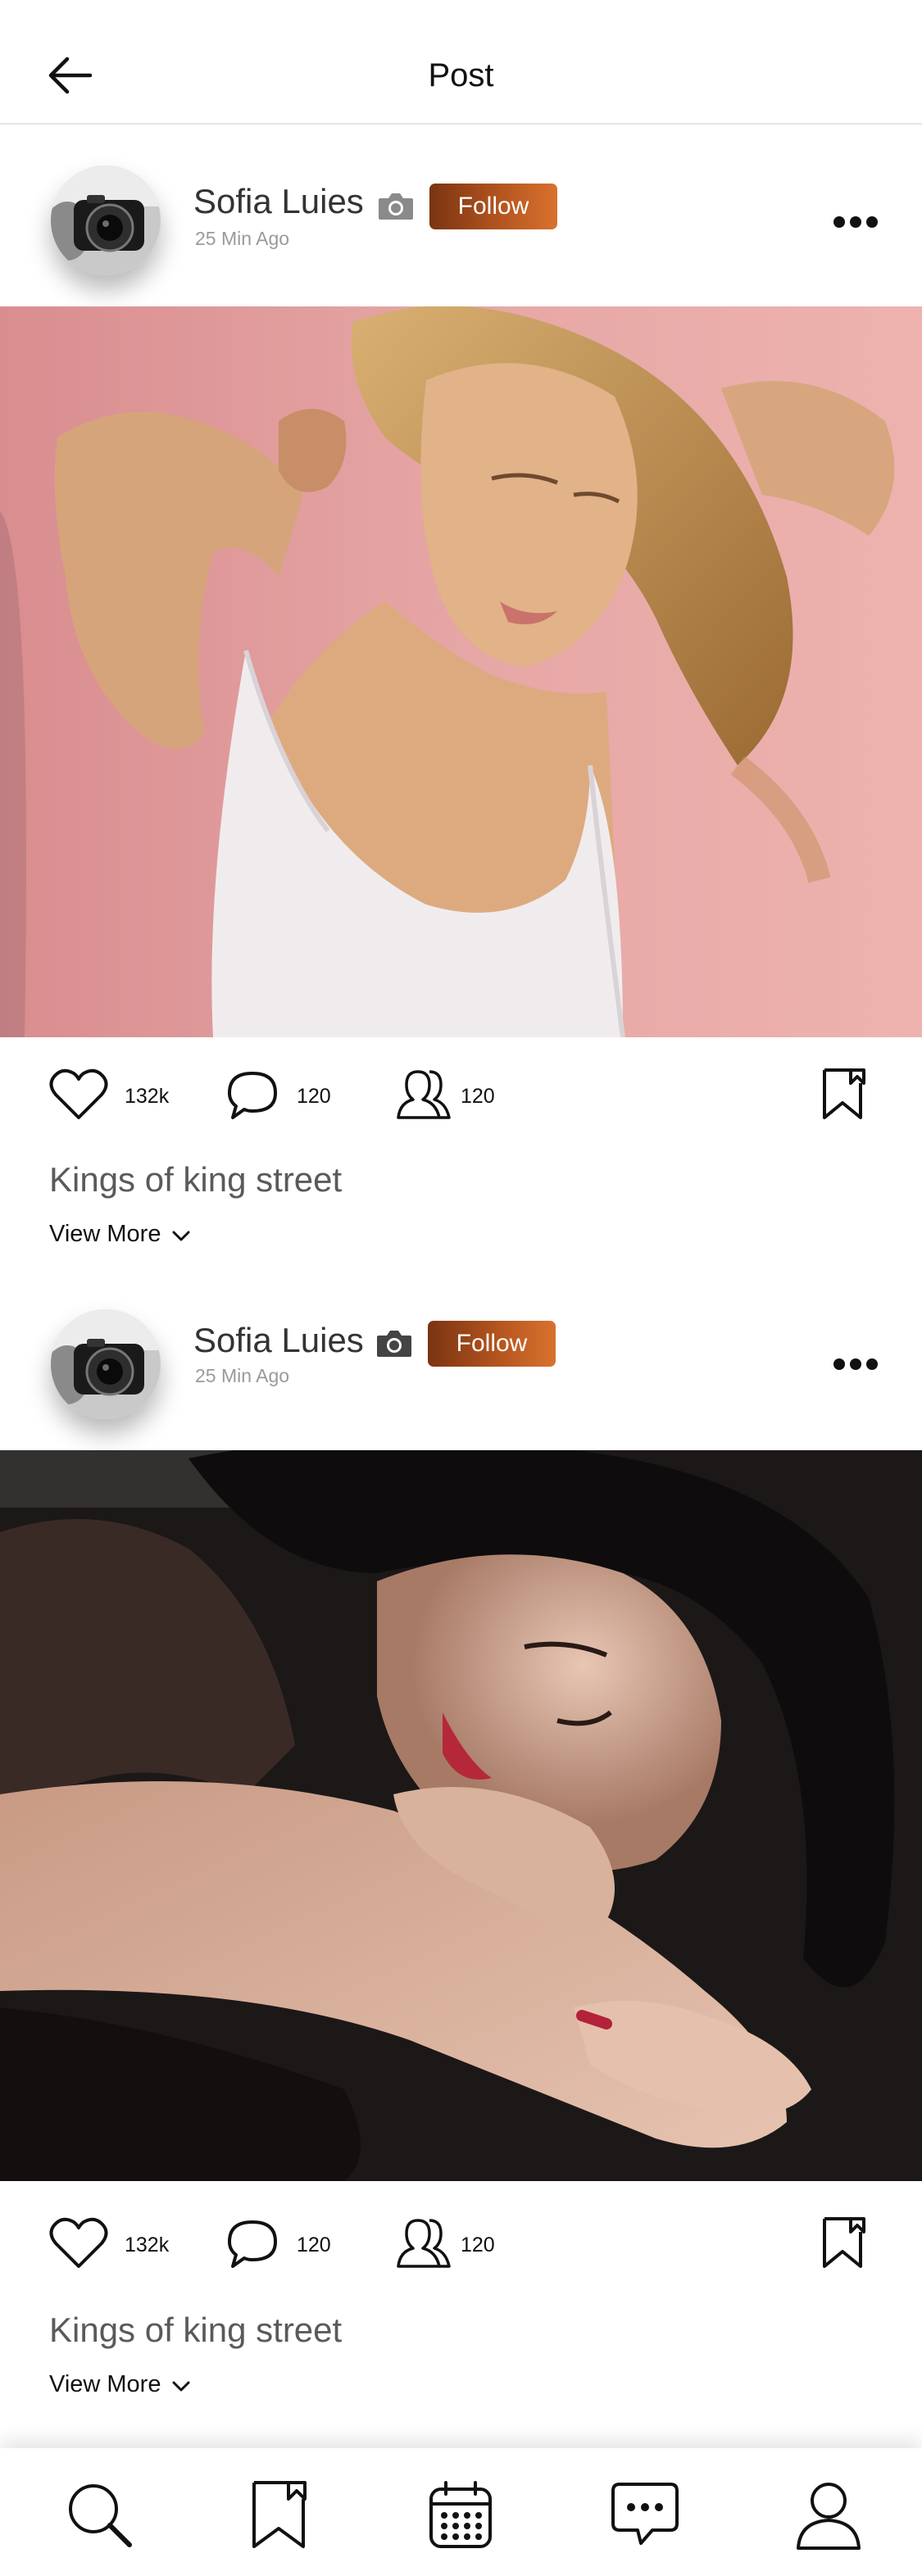 This screenshot has width=922, height=2576. I want to click on chat-icon, so click(645, 2514).